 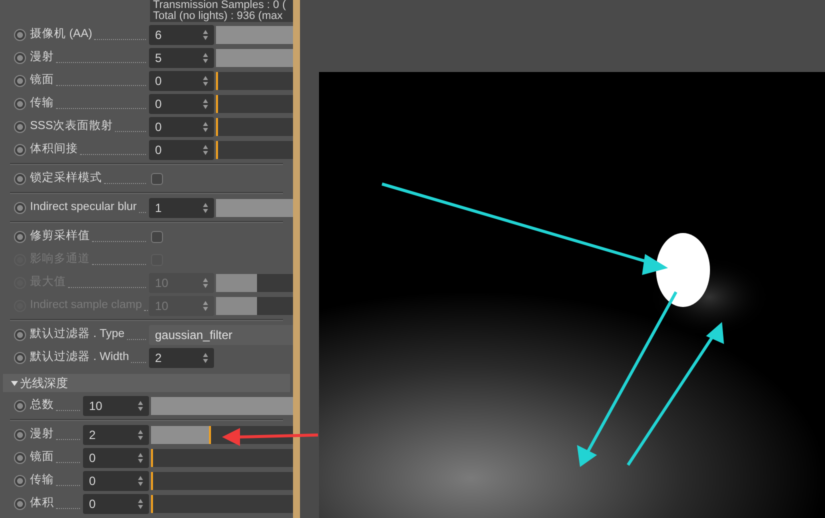 What do you see at coordinates (44, 383) in the screenshot?
I see `section-title: 光线深度` at bounding box center [44, 383].